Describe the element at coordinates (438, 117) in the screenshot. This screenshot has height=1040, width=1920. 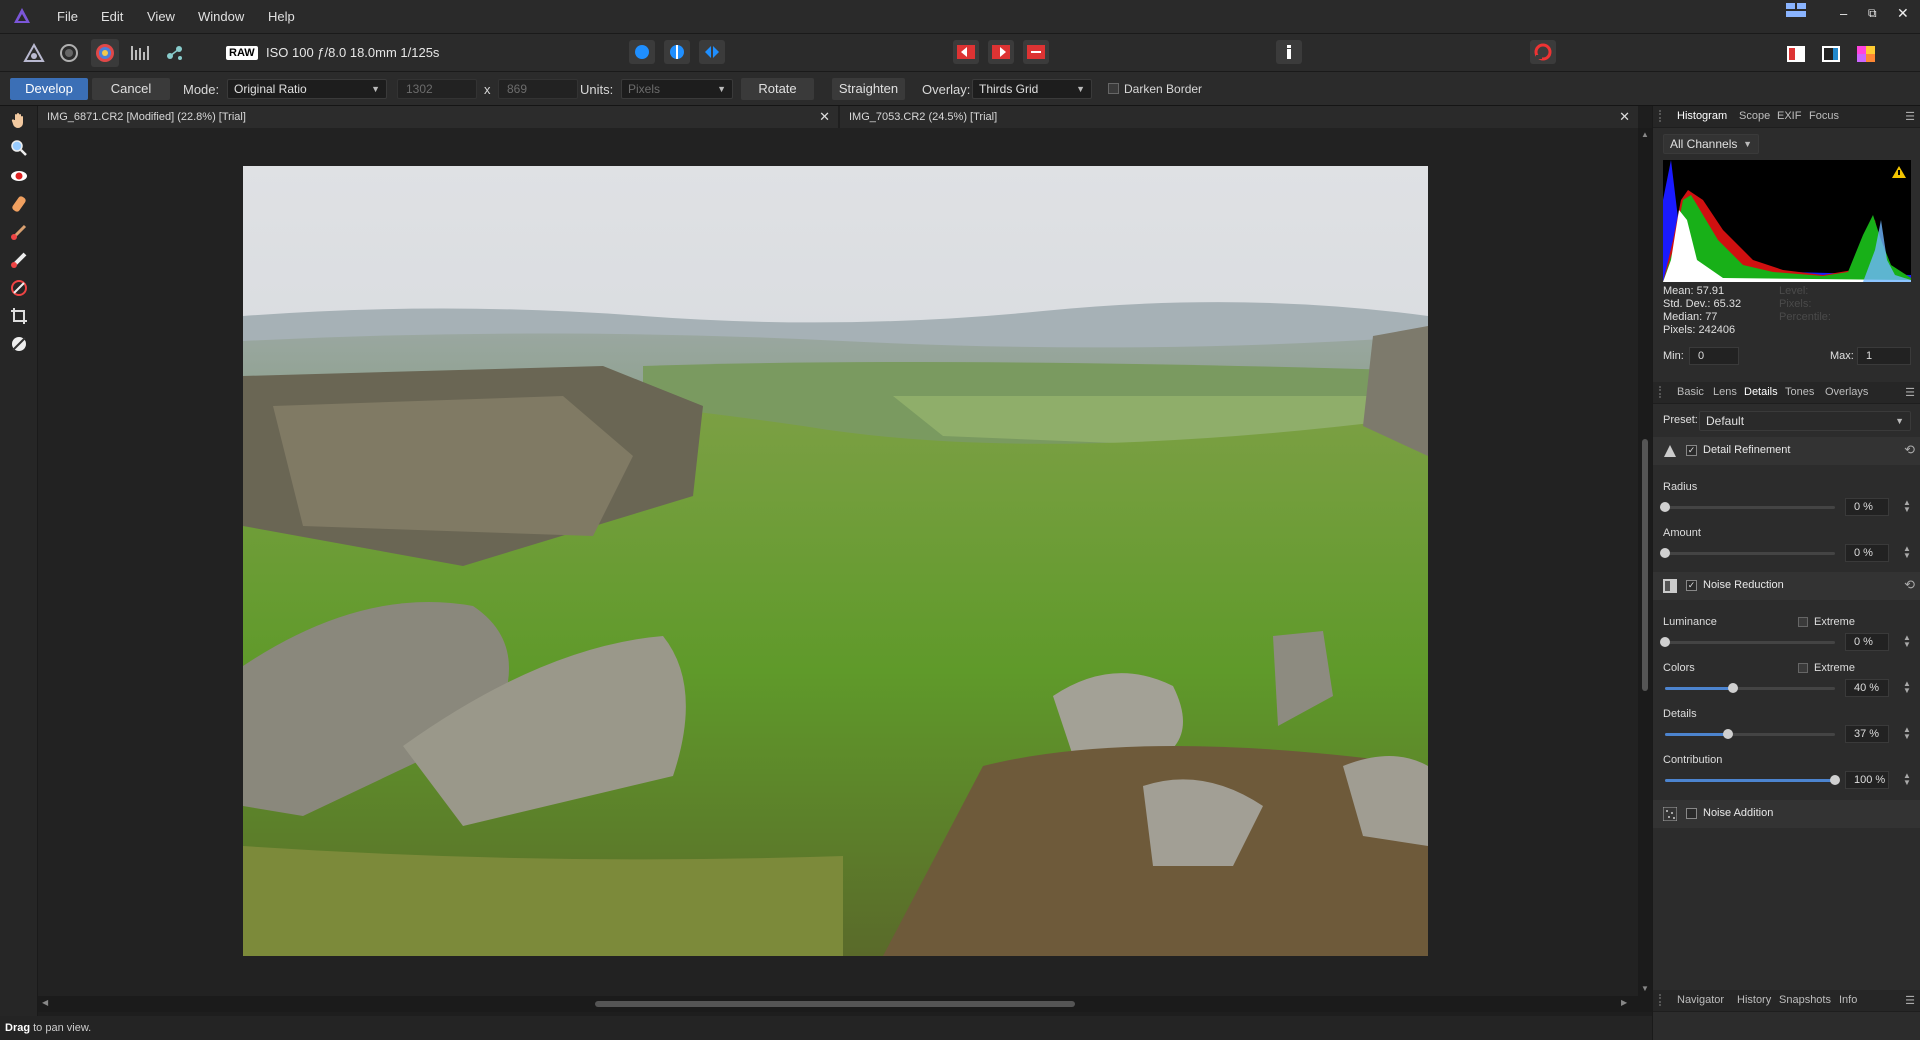
I see `document-tab-1: IMG_6871.CR2 [Modified] (22.8%) [Trial] ✕` at that location.